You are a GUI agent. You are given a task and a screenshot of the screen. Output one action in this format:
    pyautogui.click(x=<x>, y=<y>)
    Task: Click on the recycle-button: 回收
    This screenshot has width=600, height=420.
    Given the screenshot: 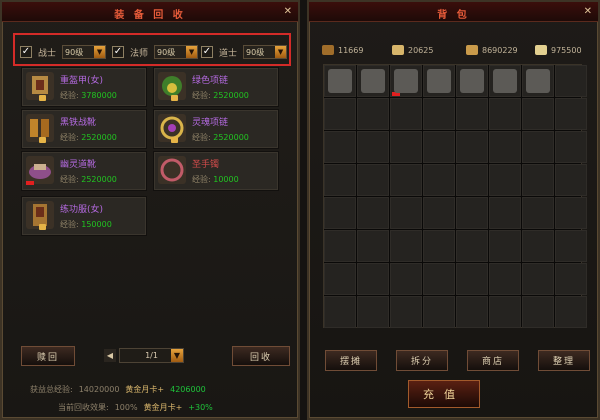 What is the action you would take?
    pyautogui.click(x=261, y=356)
    